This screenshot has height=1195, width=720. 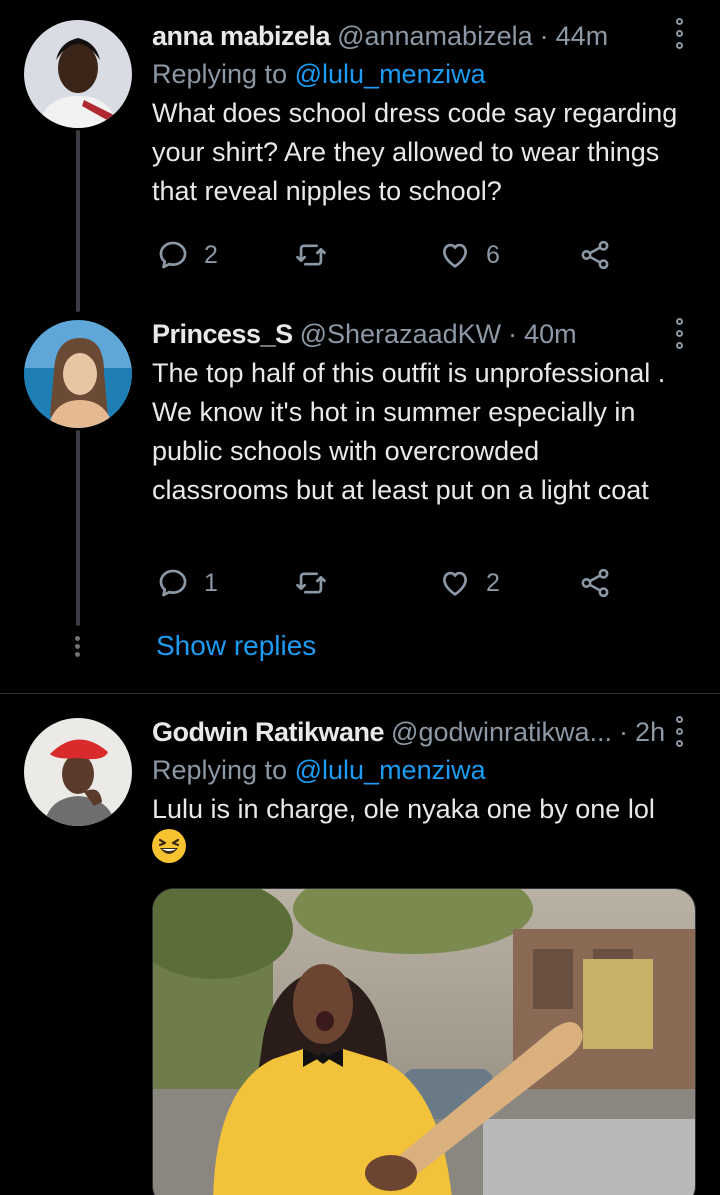 I want to click on reply-button: 2, so click(x=187, y=255).